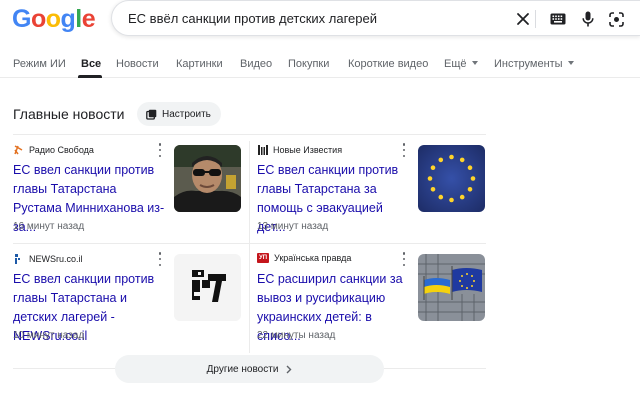  Describe the element at coordinates (137, 64) in the screenshot. I see `tab-news: Новости` at that location.